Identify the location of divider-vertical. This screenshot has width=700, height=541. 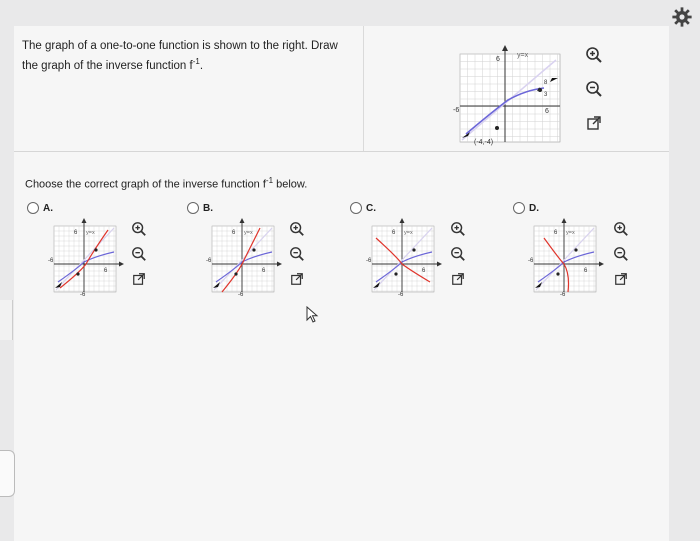
(363, 88).